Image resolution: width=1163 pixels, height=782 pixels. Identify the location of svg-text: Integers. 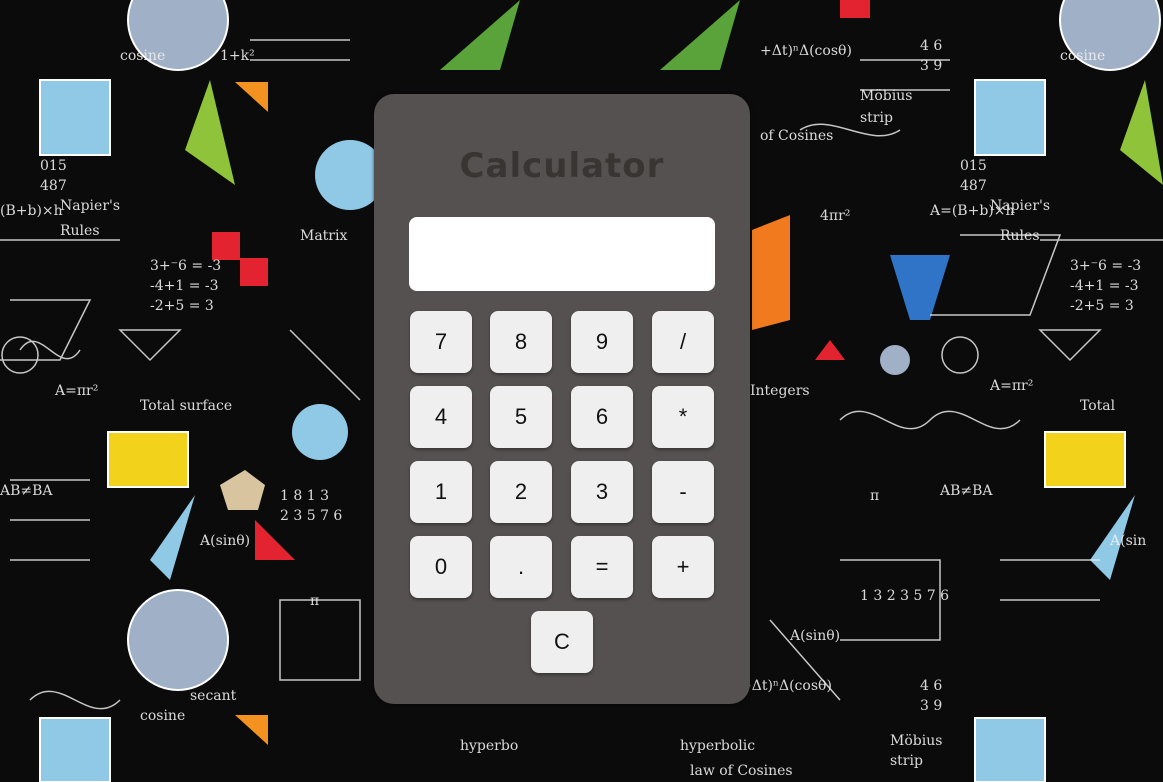
(780, 391).